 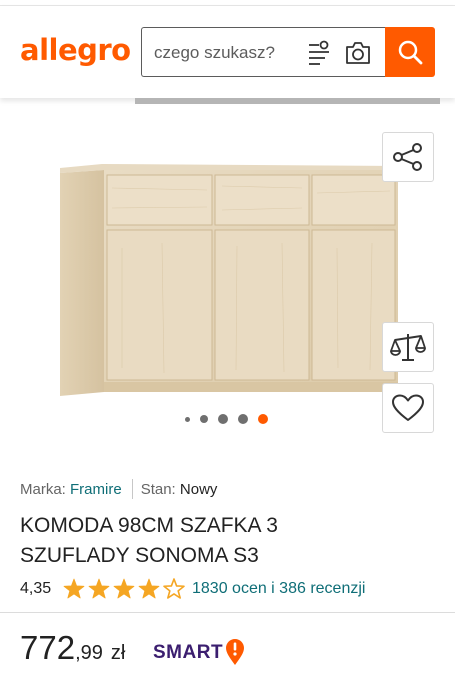 I want to click on price: 772,99 zł, so click(x=72, y=648).